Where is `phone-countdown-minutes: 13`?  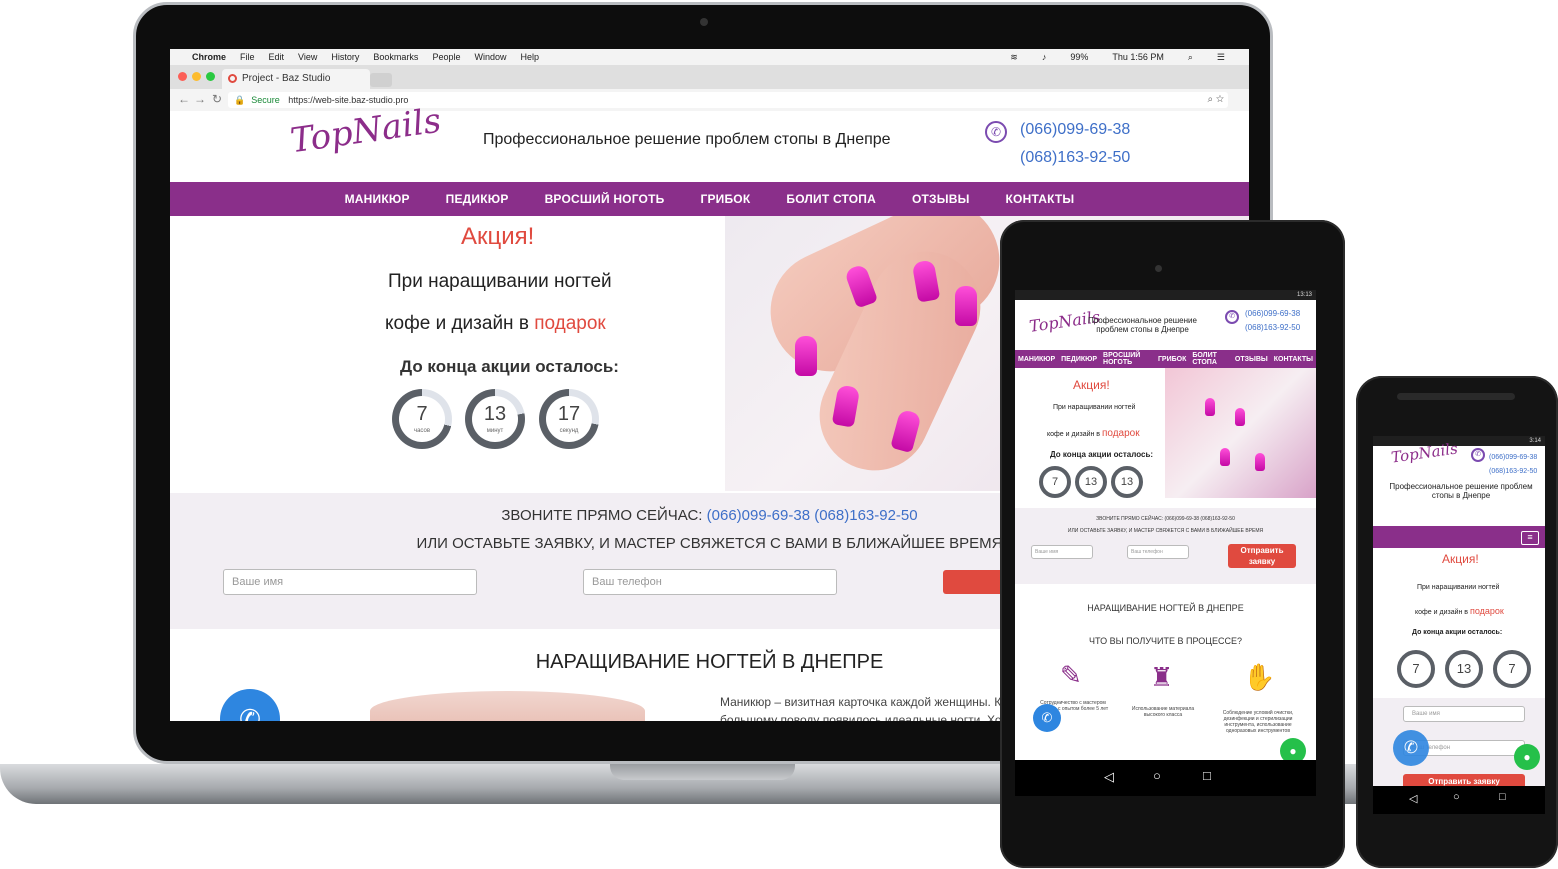
phone-countdown-minutes: 13 is located at coordinates (1464, 669).